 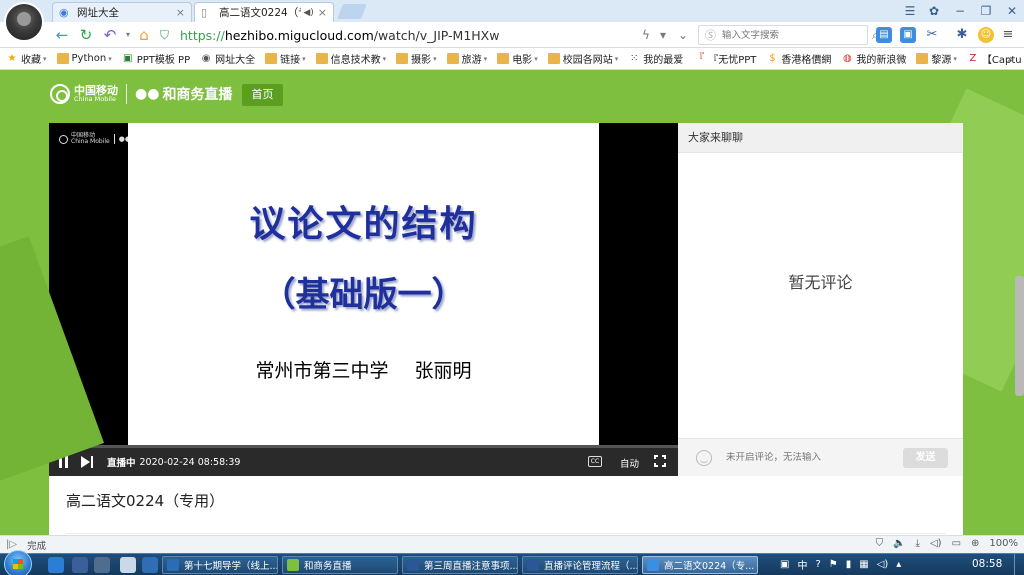 I want to click on network-icon: ▦, so click(x=863, y=564).